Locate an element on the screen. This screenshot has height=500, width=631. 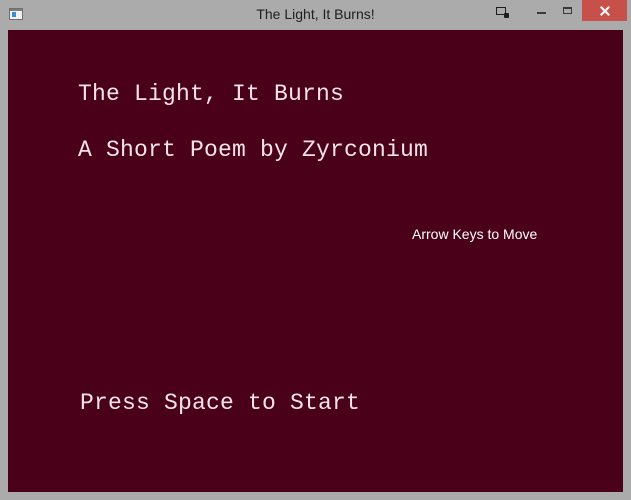
maximize-icon is located at coordinates (567, 10).